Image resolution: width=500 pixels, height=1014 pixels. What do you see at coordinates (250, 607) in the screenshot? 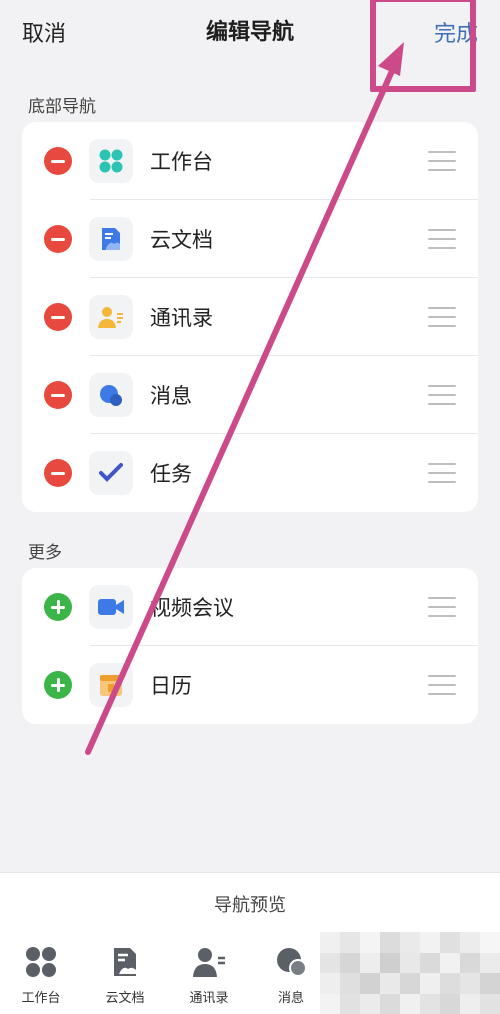
I see `list-item-video-meeting: 视频会议` at bounding box center [250, 607].